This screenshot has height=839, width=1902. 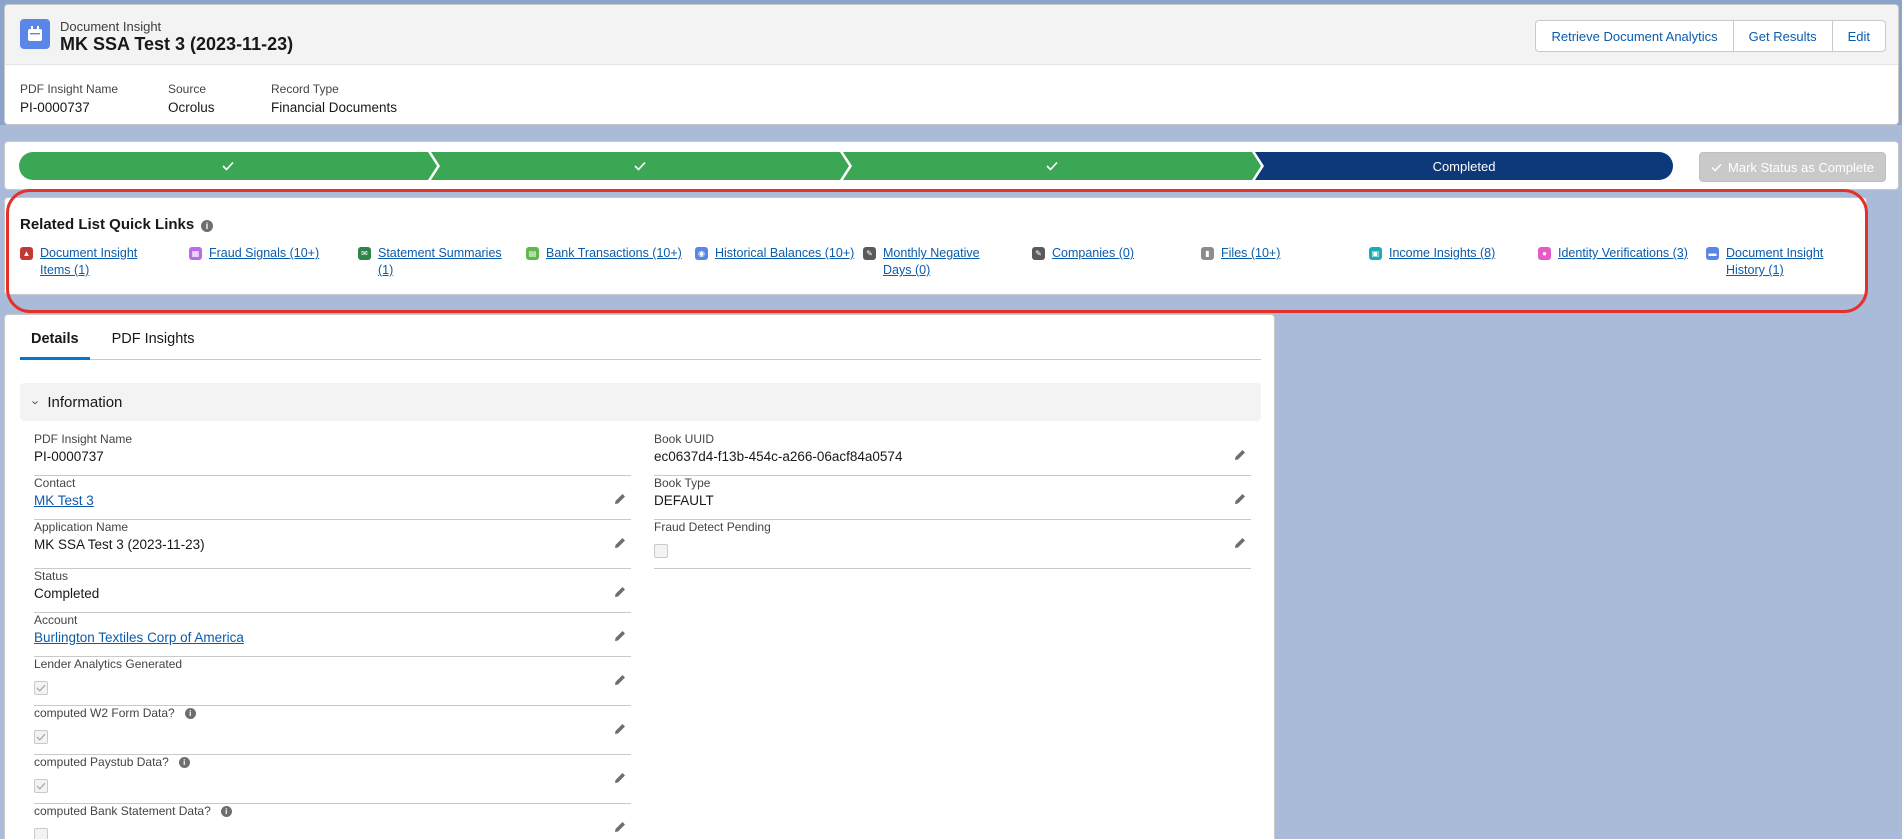 I want to click on field-label: Lender Analytics Generated, so click(x=108, y=664).